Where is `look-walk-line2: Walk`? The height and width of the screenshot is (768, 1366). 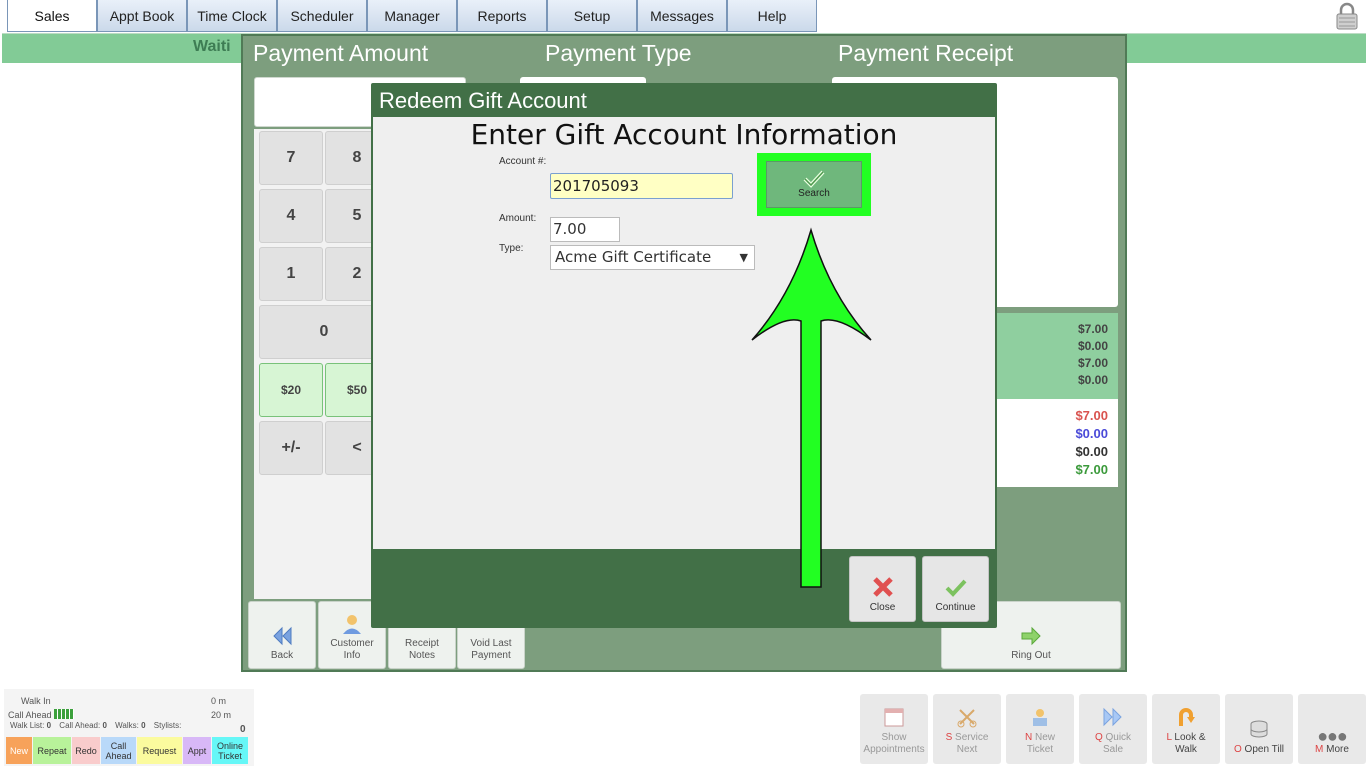 look-walk-line2: Walk is located at coordinates (1186, 749).